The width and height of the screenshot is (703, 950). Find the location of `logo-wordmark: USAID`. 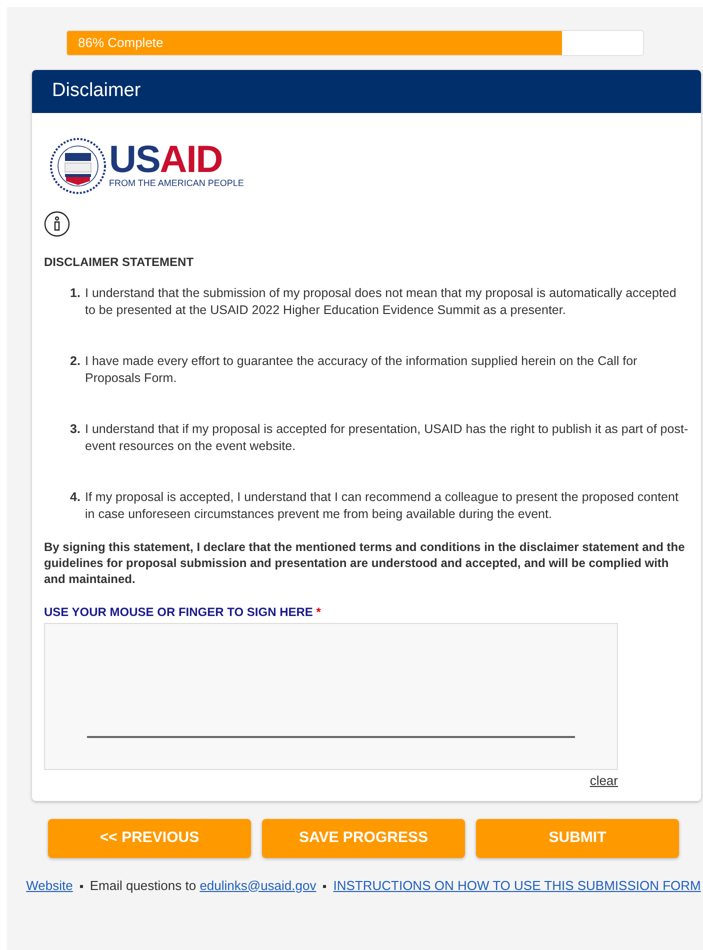

logo-wordmark: USAID is located at coordinates (165, 160).